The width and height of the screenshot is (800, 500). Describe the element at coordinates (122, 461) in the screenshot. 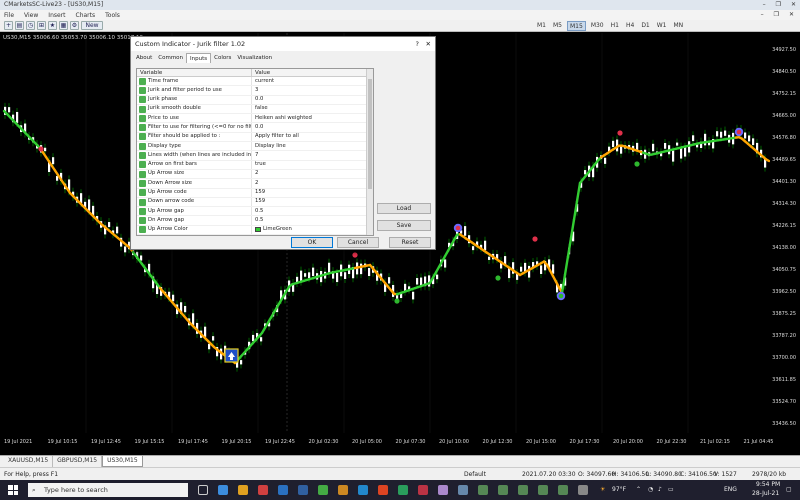

I see `symbol-tab-us30: US30,M15` at that location.